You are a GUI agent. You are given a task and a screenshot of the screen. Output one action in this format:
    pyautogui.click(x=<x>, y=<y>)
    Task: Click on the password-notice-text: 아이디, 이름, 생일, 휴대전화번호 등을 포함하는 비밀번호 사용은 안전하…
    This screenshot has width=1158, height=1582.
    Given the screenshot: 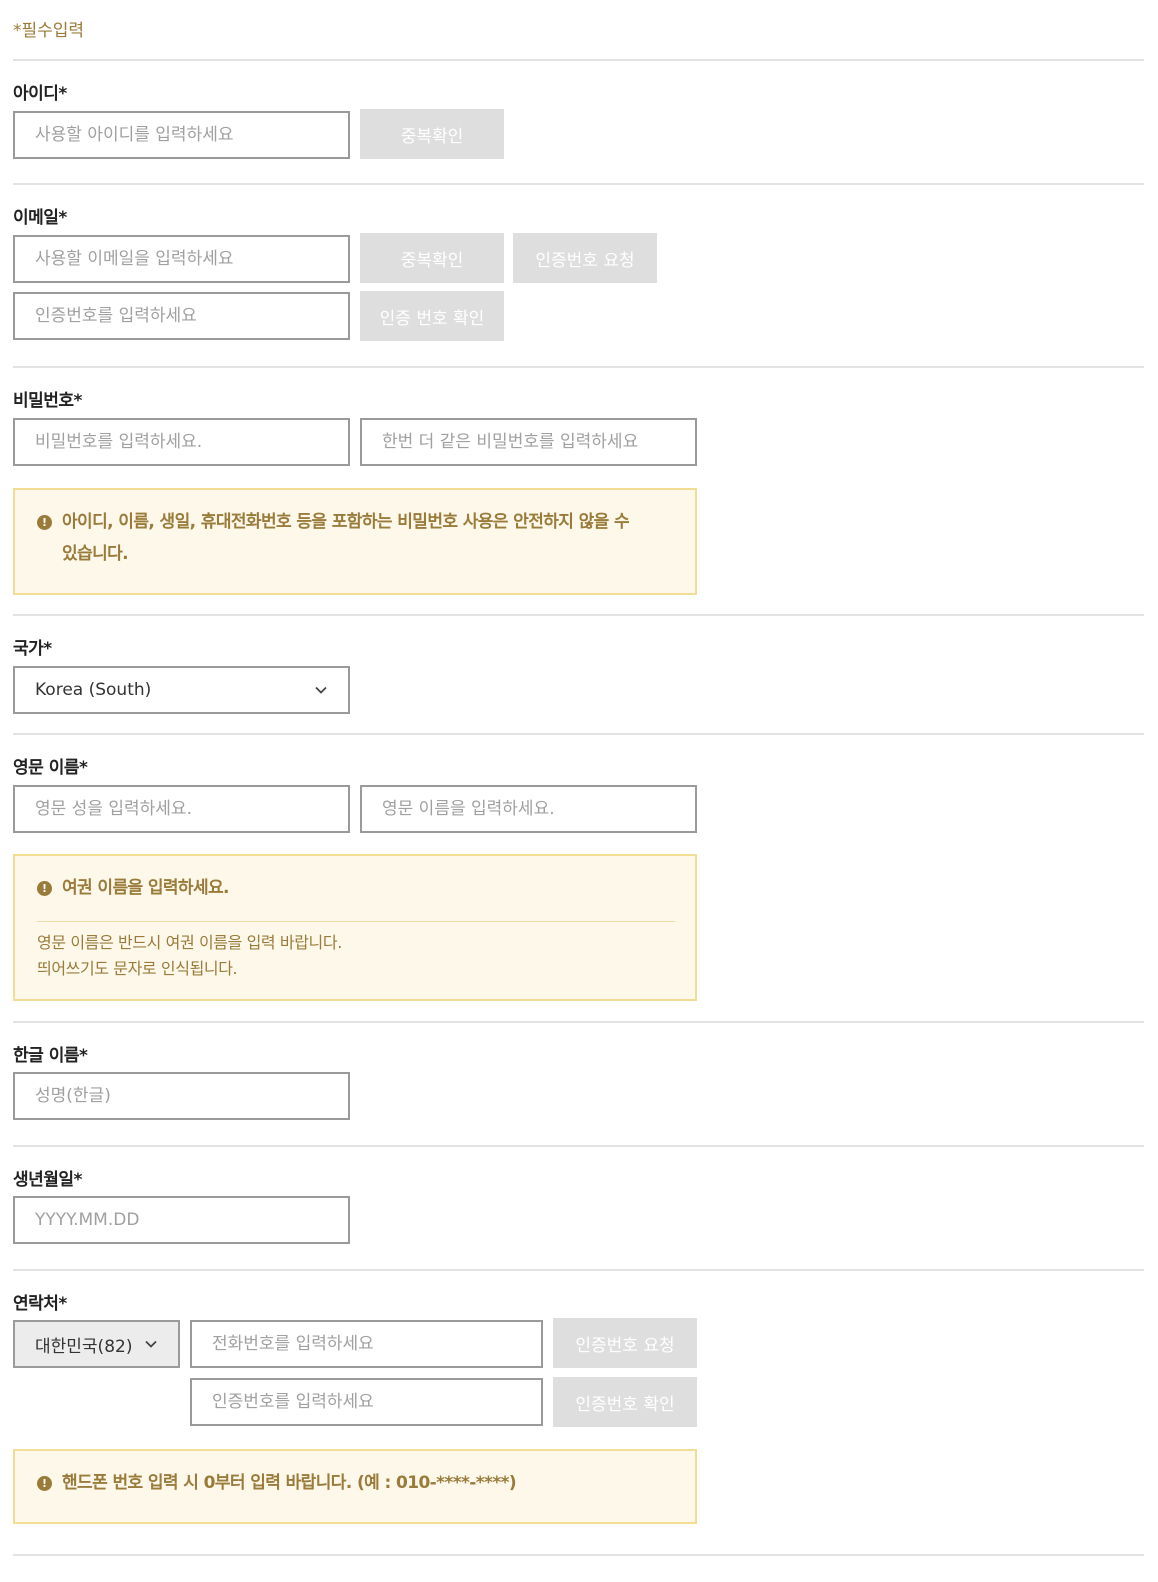 What is the action you would take?
    pyautogui.click(x=346, y=538)
    